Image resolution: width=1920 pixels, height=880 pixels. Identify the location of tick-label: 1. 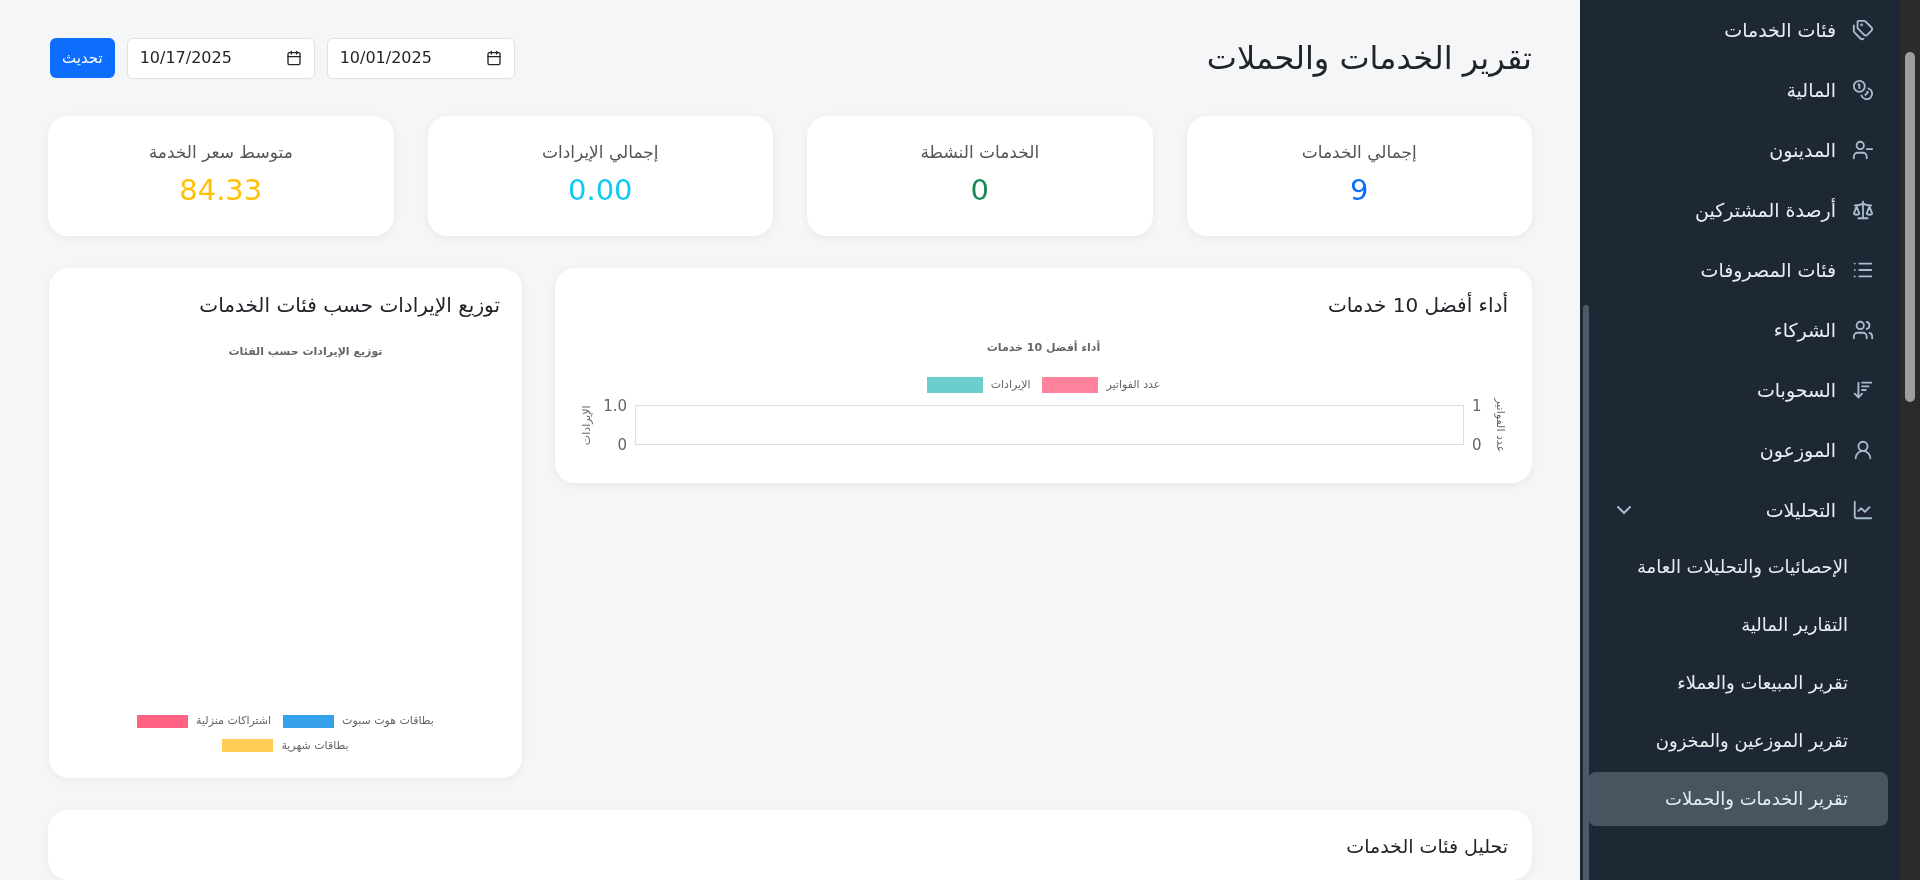
(1477, 406).